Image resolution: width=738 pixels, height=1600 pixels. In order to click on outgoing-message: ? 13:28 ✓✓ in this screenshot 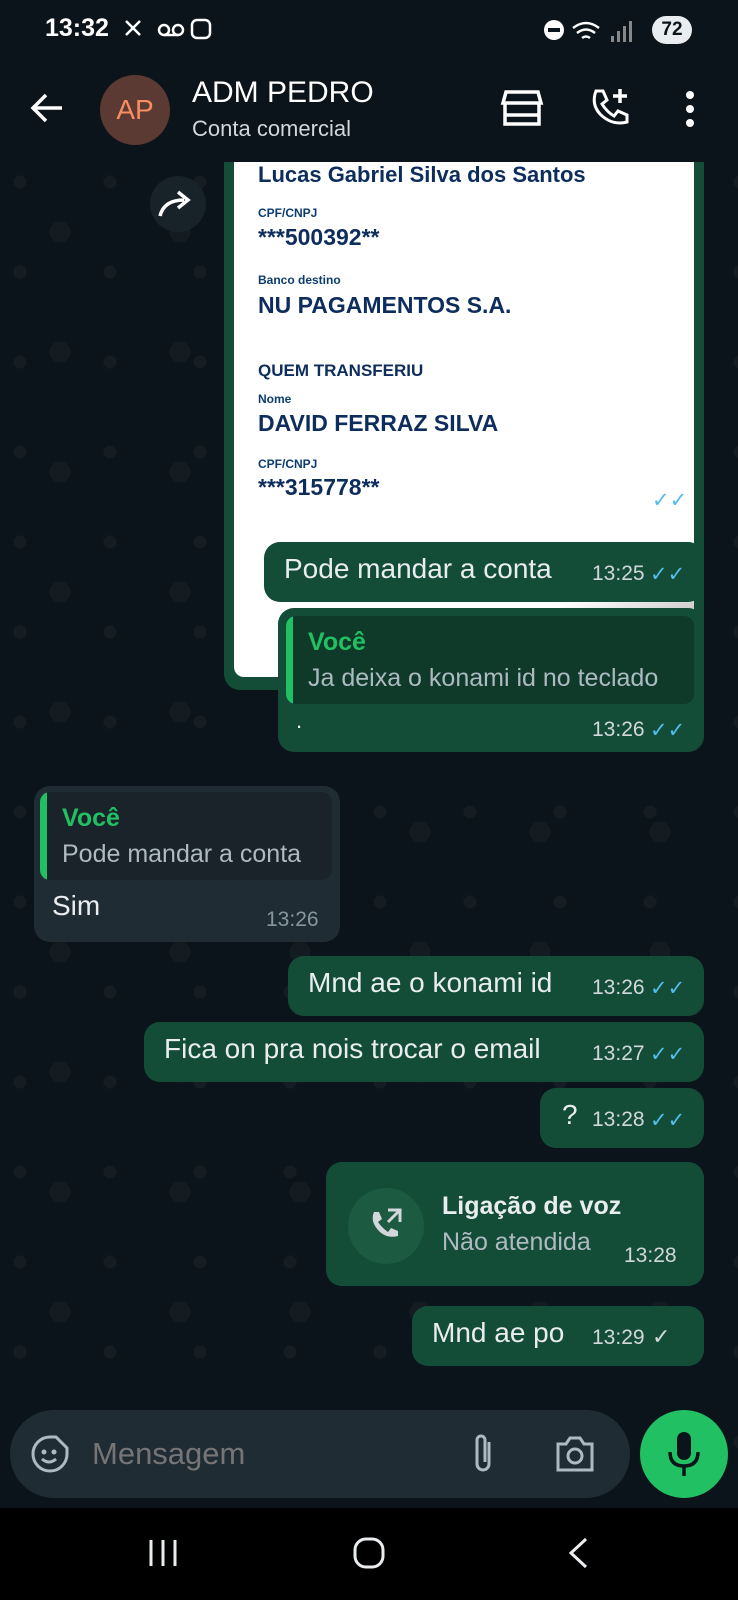, I will do `click(622, 1118)`.